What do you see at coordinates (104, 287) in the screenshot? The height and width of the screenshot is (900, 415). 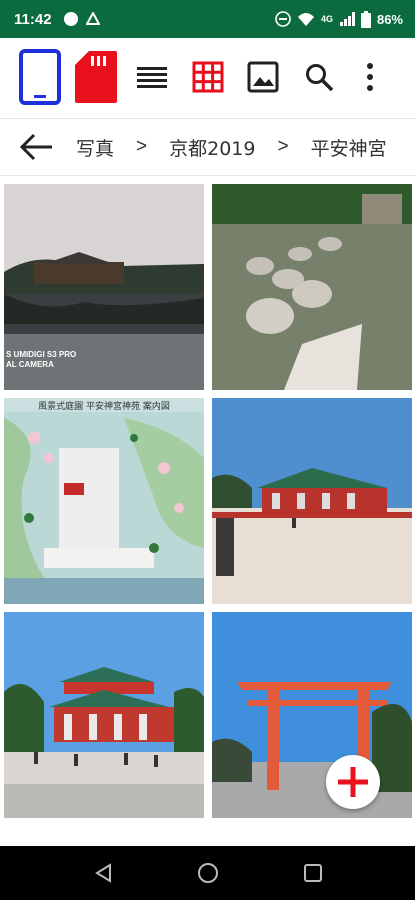 I see `photo-thumbnail: S UMIDIGI S3 PRO AL CAMERA` at bounding box center [104, 287].